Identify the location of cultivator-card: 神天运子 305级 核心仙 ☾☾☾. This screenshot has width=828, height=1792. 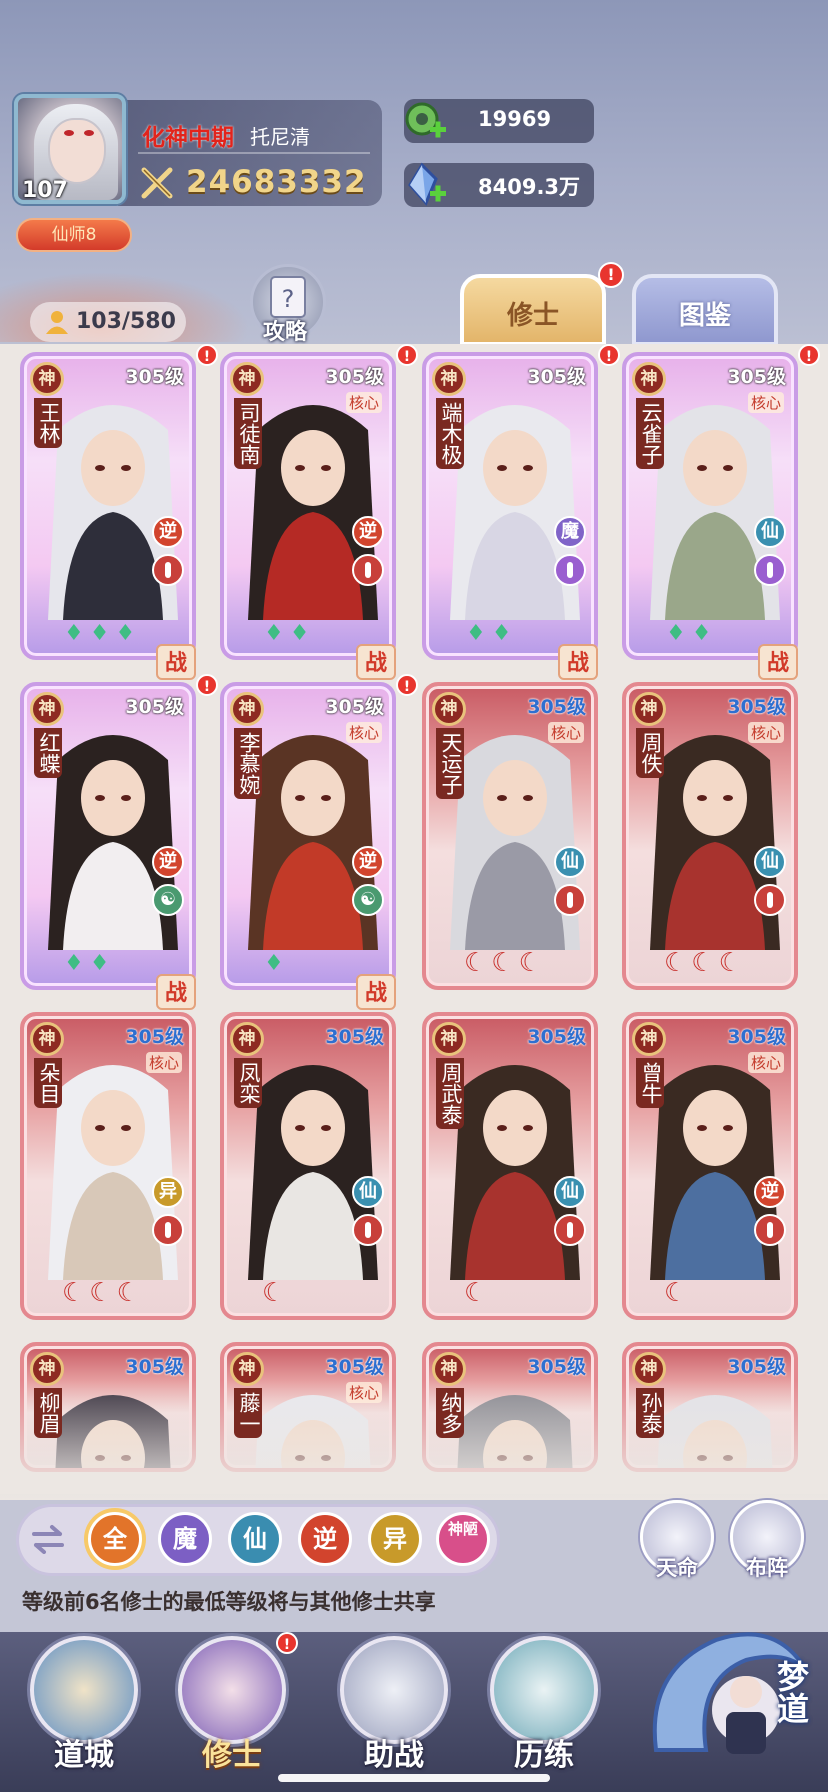
(510, 836).